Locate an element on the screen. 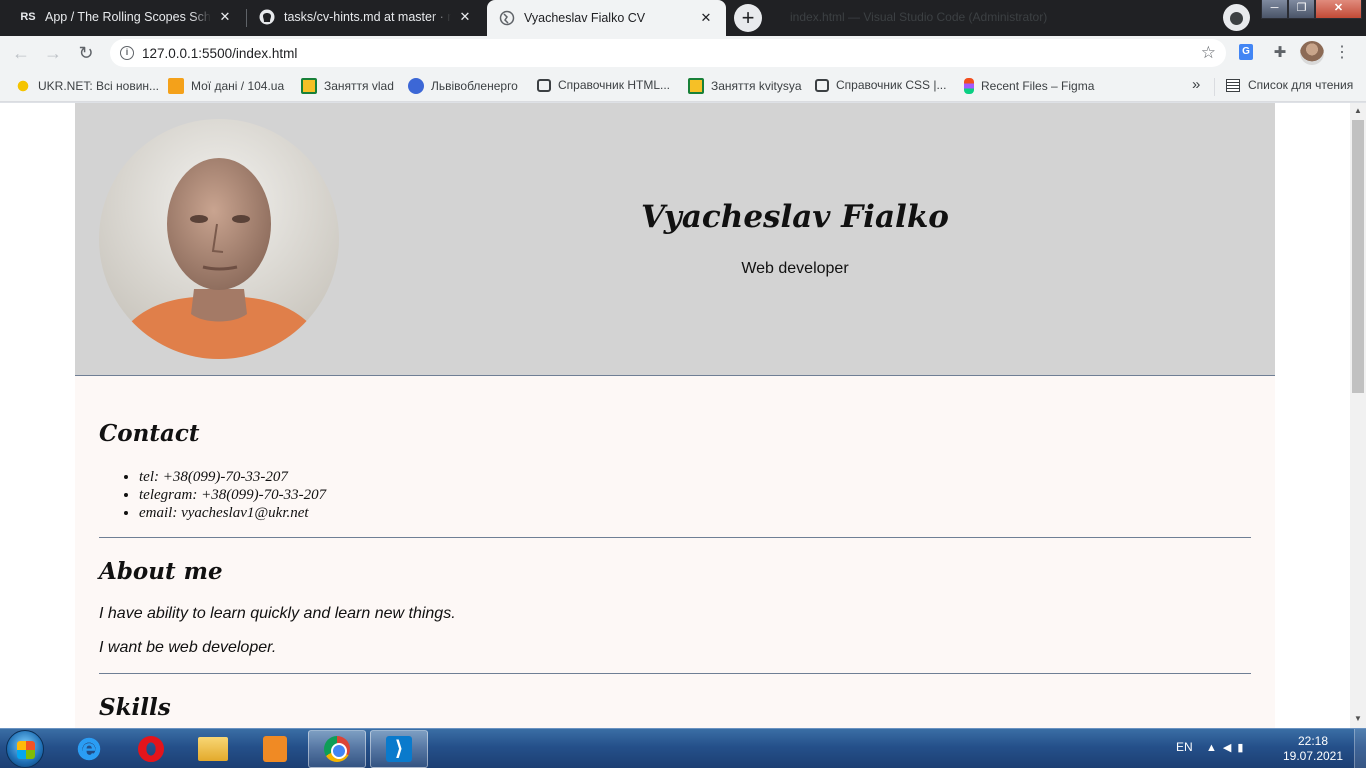  reading-list-icon is located at coordinates (1233, 85).